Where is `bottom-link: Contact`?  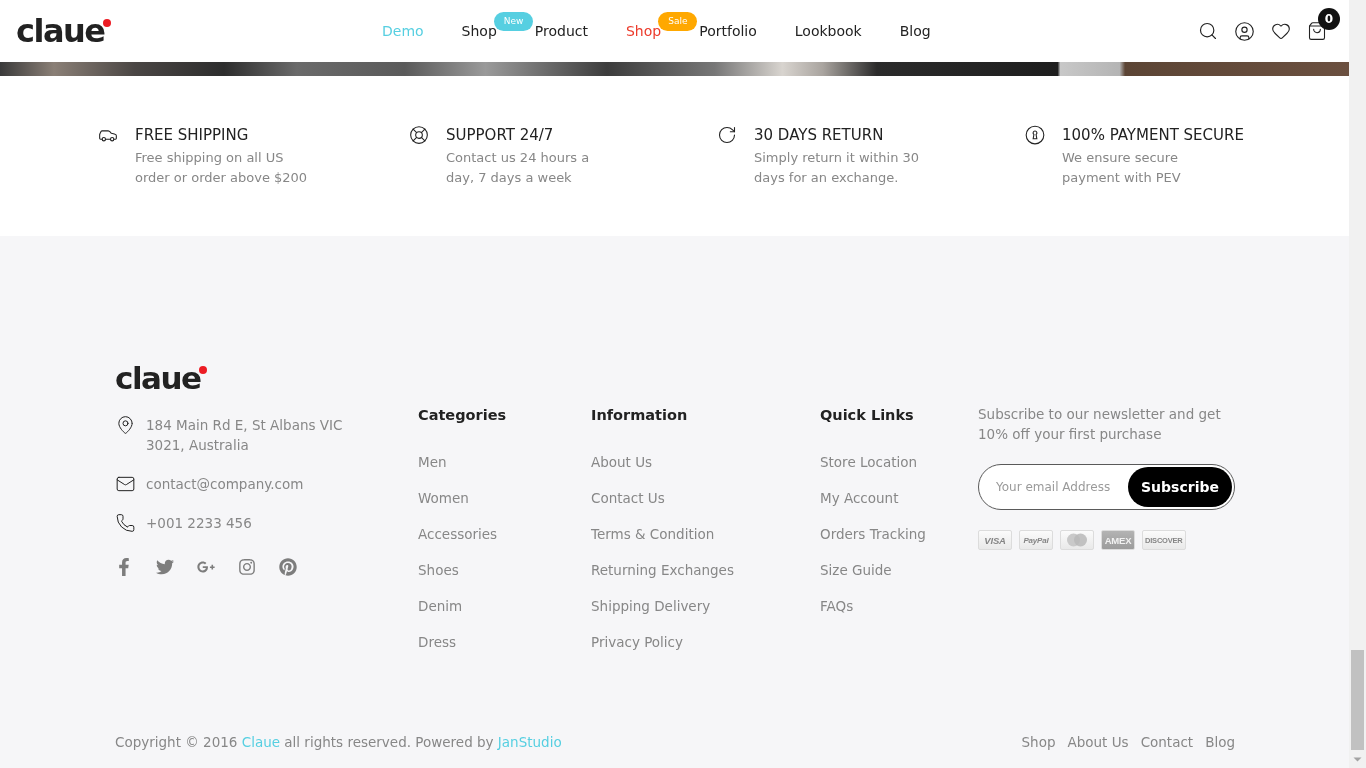 bottom-link: Contact is located at coordinates (1167, 742).